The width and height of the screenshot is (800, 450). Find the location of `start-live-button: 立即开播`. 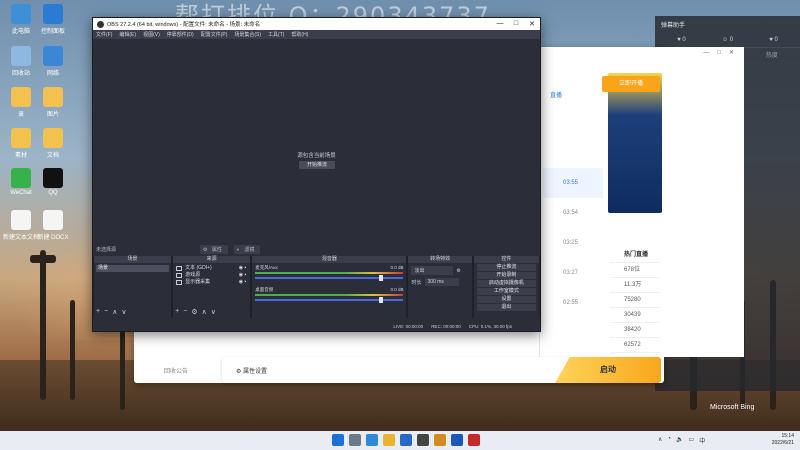

start-live-button: 立即开播 is located at coordinates (631, 84).